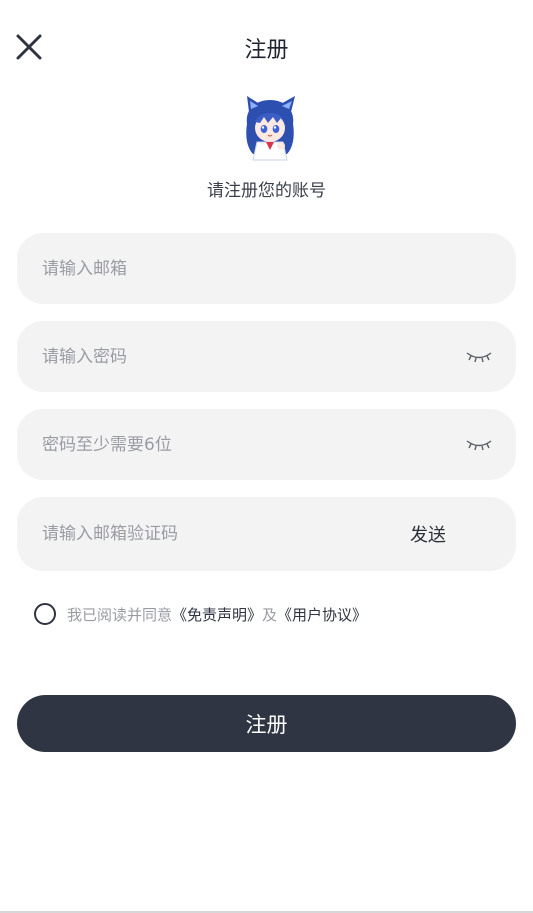 The width and height of the screenshot is (533, 913). What do you see at coordinates (322, 614) in the screenshot?
I see `user-agreement-link: 《用户协议》` at bounding box center [322, 614].